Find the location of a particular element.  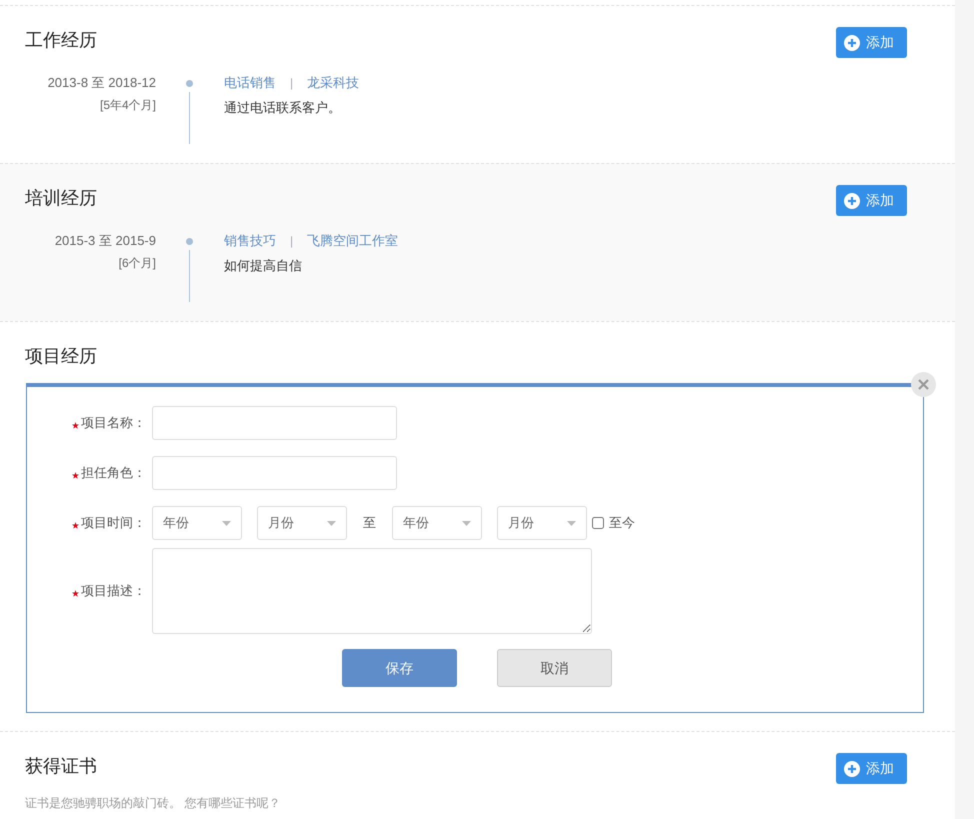

save-button: 保存 is located at coordinates (399, 668).